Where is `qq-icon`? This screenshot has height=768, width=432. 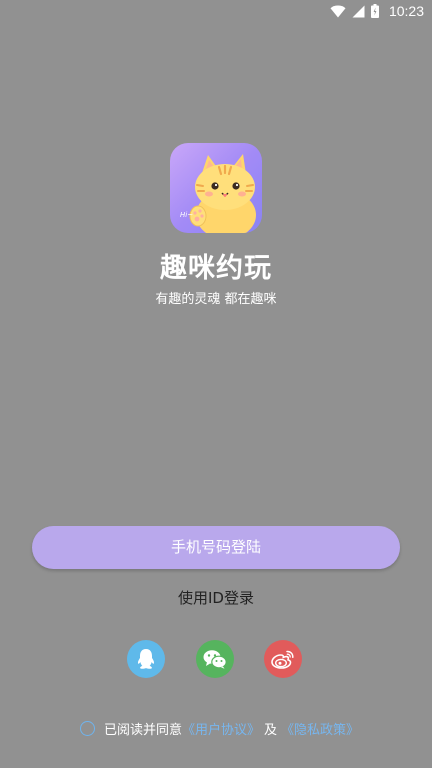
qq-icon is located at coordinates (146, 659).